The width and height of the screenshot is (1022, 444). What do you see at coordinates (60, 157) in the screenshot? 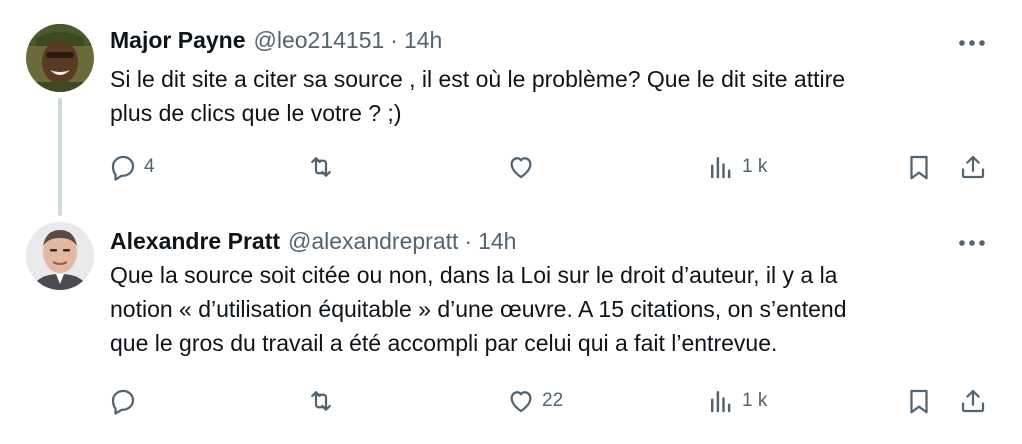
I see `thread-line` at bounding box center [60, 157].